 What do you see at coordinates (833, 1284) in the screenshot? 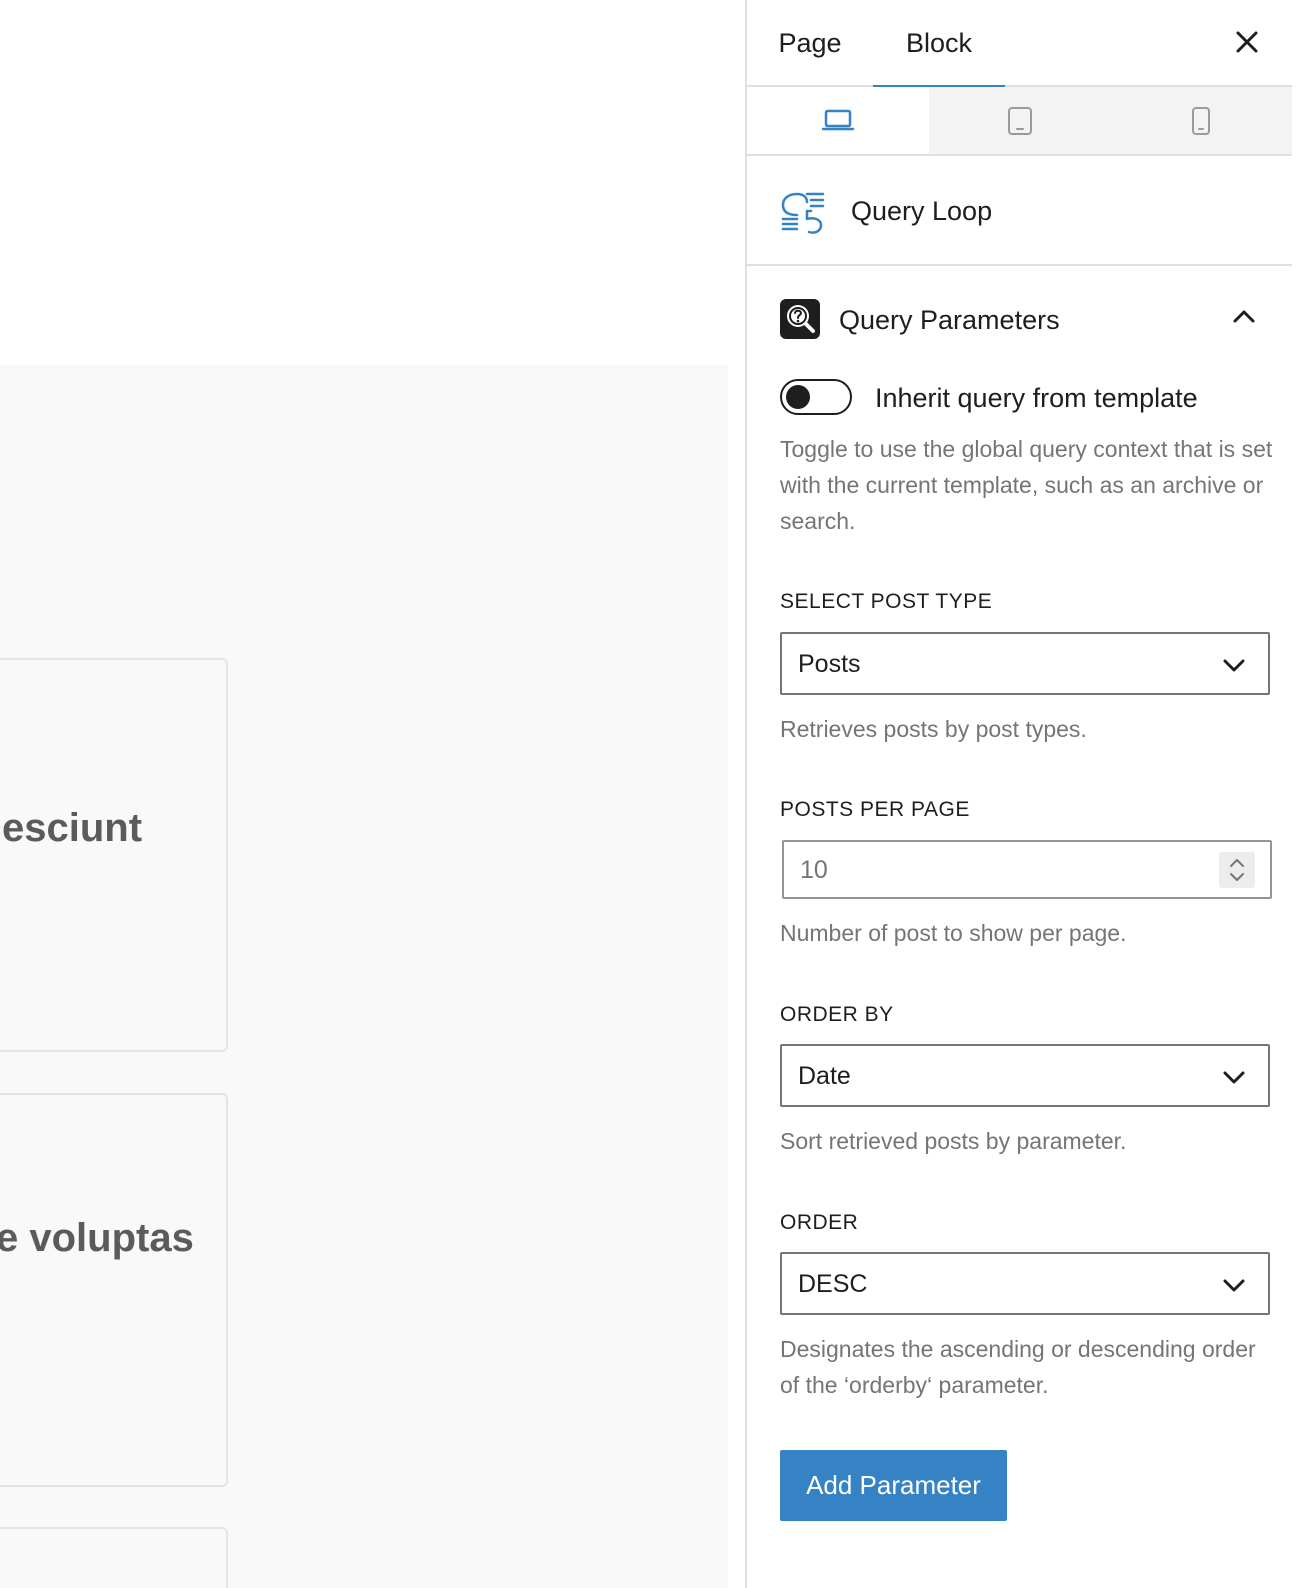
I see `order-value: DESC` at bounding box center [833, 1284].